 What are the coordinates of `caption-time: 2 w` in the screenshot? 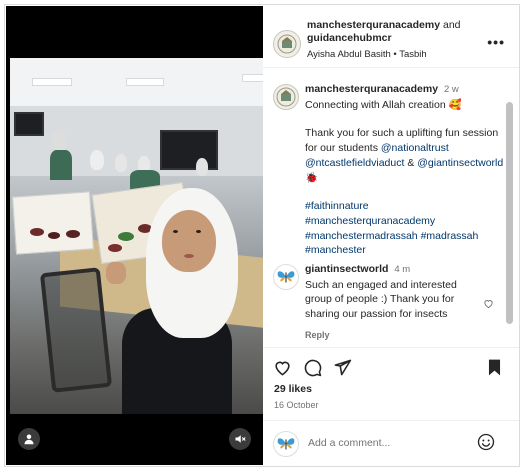 It's located at (451, 89).